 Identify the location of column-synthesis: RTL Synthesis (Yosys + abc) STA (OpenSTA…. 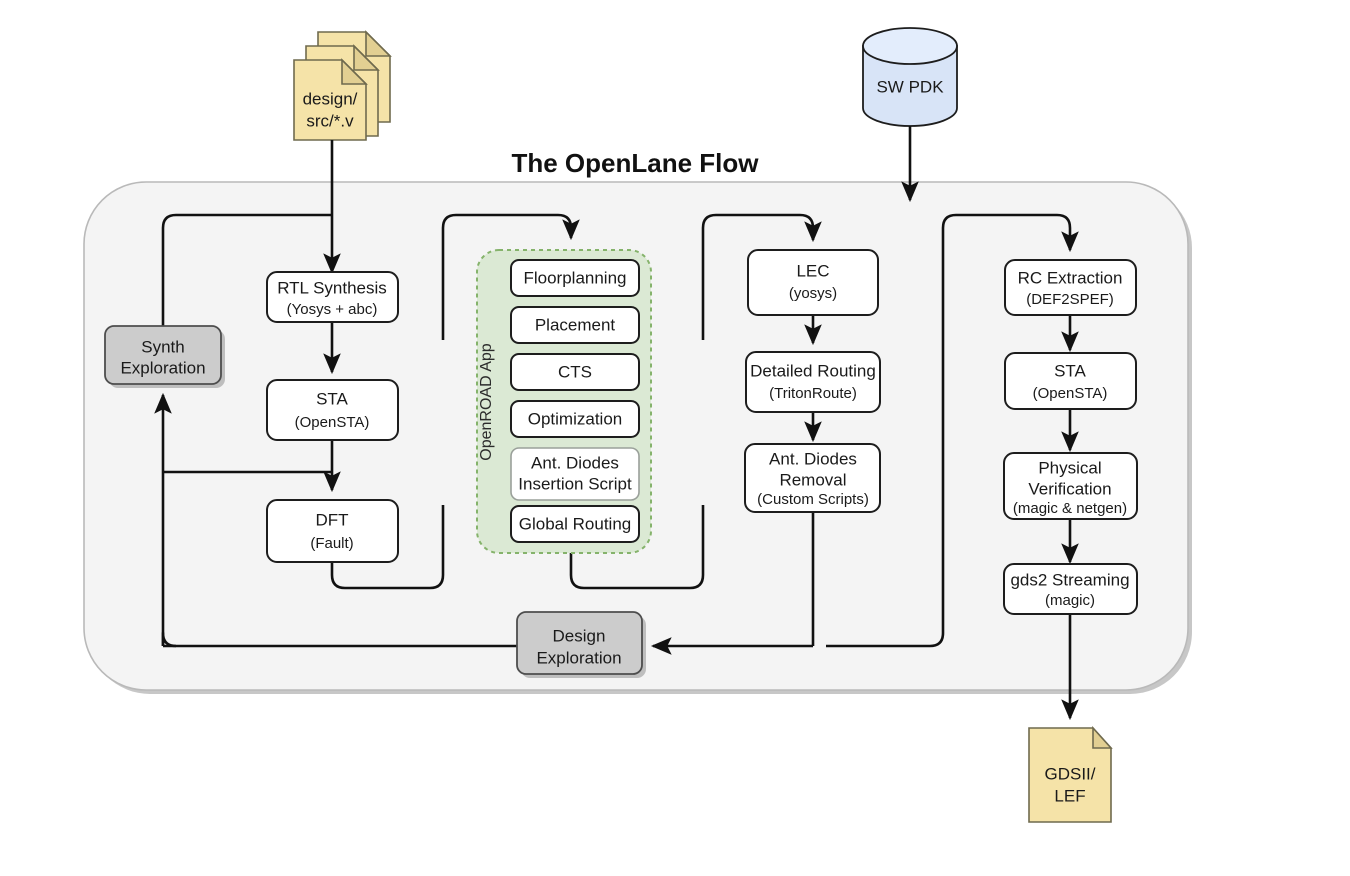
(332, 417).